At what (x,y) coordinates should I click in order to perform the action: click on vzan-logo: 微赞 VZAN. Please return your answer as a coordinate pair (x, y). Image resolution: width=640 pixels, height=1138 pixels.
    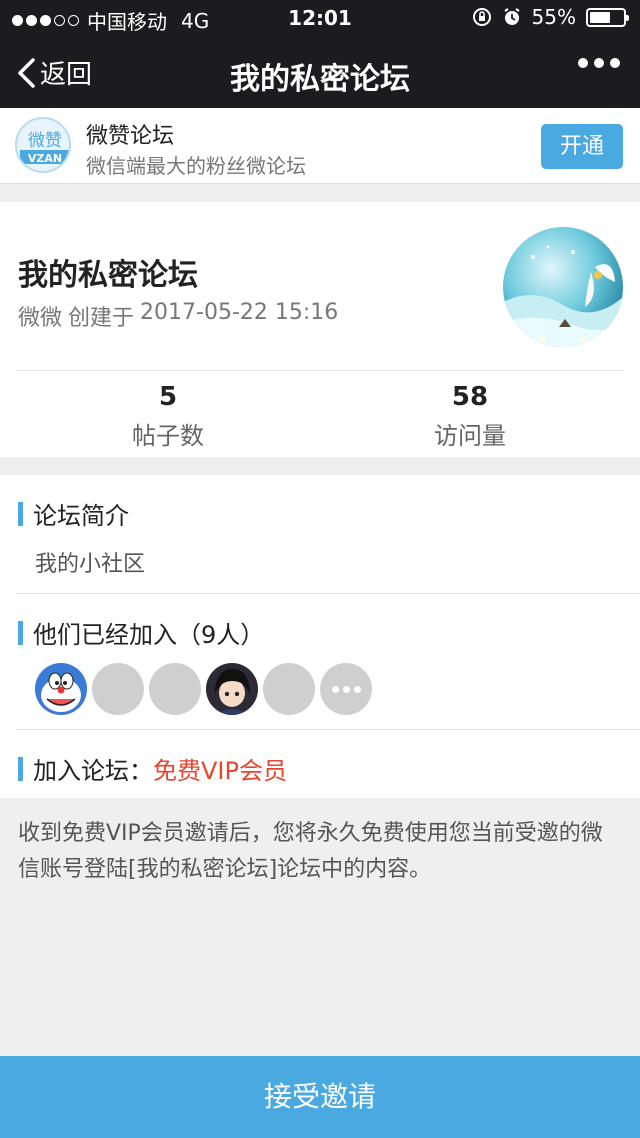
    Looking at the image, I should click on (43, 145).